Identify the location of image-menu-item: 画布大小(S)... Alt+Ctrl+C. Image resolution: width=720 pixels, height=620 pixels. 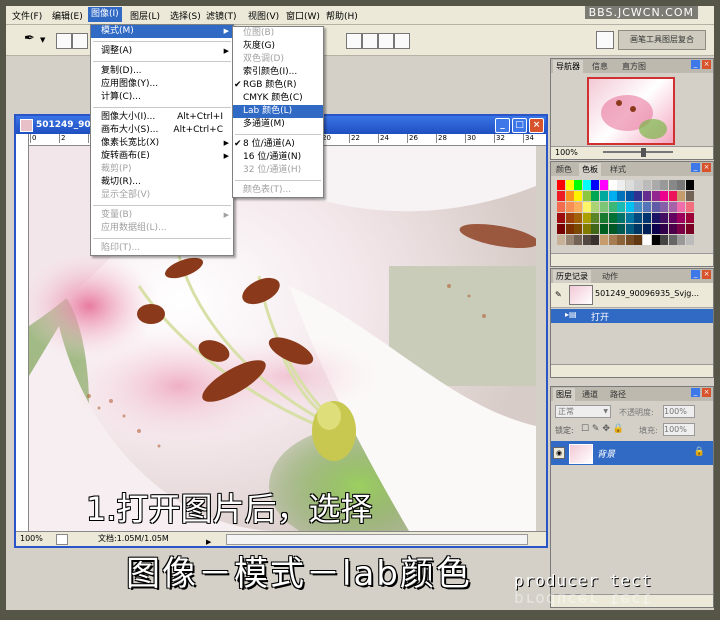
(162, 130).